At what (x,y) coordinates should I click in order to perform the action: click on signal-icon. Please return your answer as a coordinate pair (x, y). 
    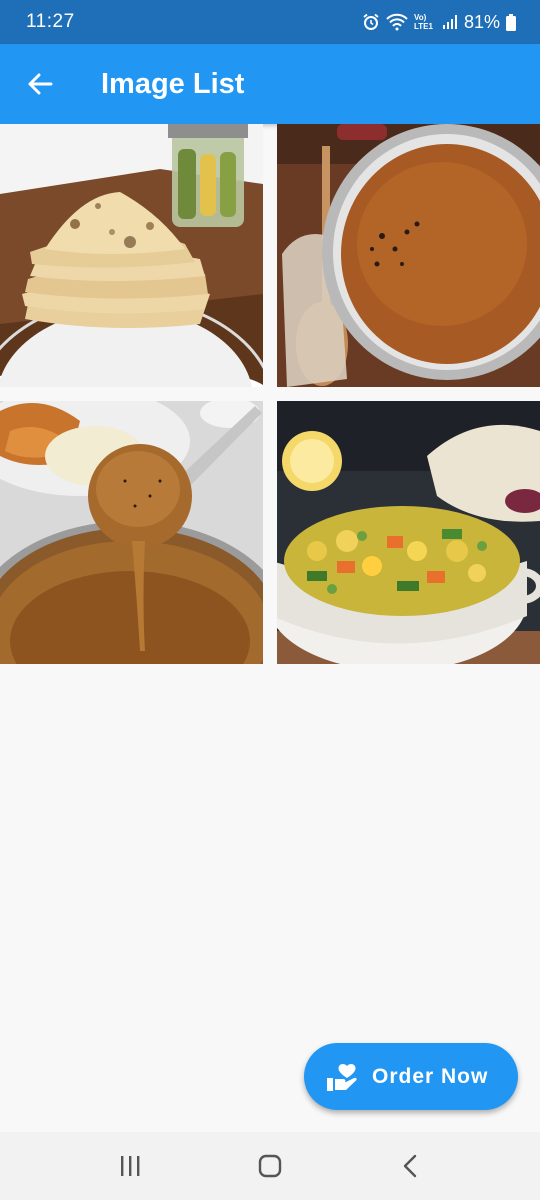
    Looking at the image, I should click on (449, 22).